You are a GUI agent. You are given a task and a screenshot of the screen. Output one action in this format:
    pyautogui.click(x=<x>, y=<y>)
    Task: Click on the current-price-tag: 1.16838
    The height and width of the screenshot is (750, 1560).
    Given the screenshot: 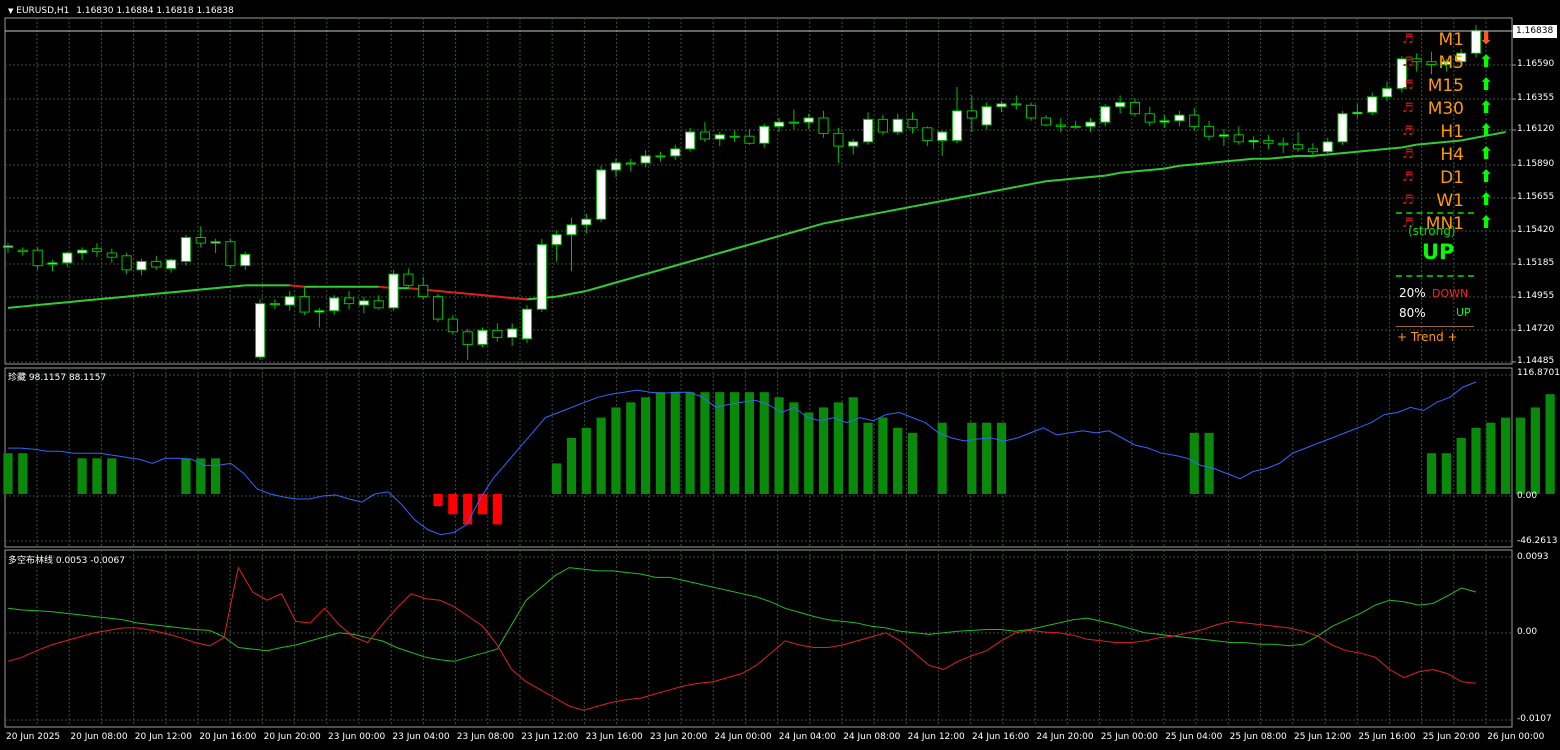 What is the action you would take?
    pyautogui.click(x=1535, y=31)
    